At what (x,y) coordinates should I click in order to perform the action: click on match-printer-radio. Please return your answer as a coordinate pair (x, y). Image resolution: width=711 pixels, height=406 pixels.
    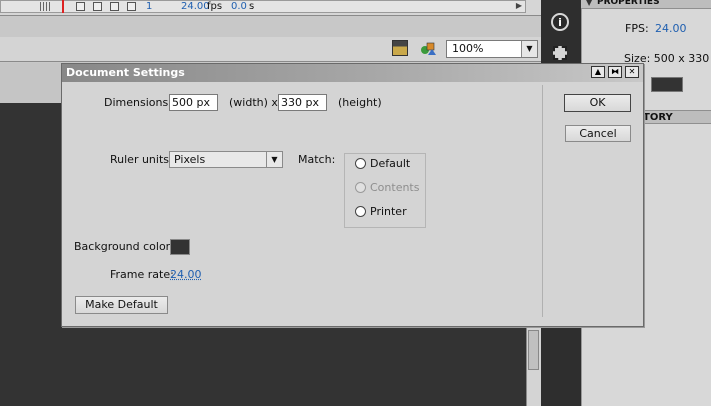
    Looking at the image, I should click on (360, 211).